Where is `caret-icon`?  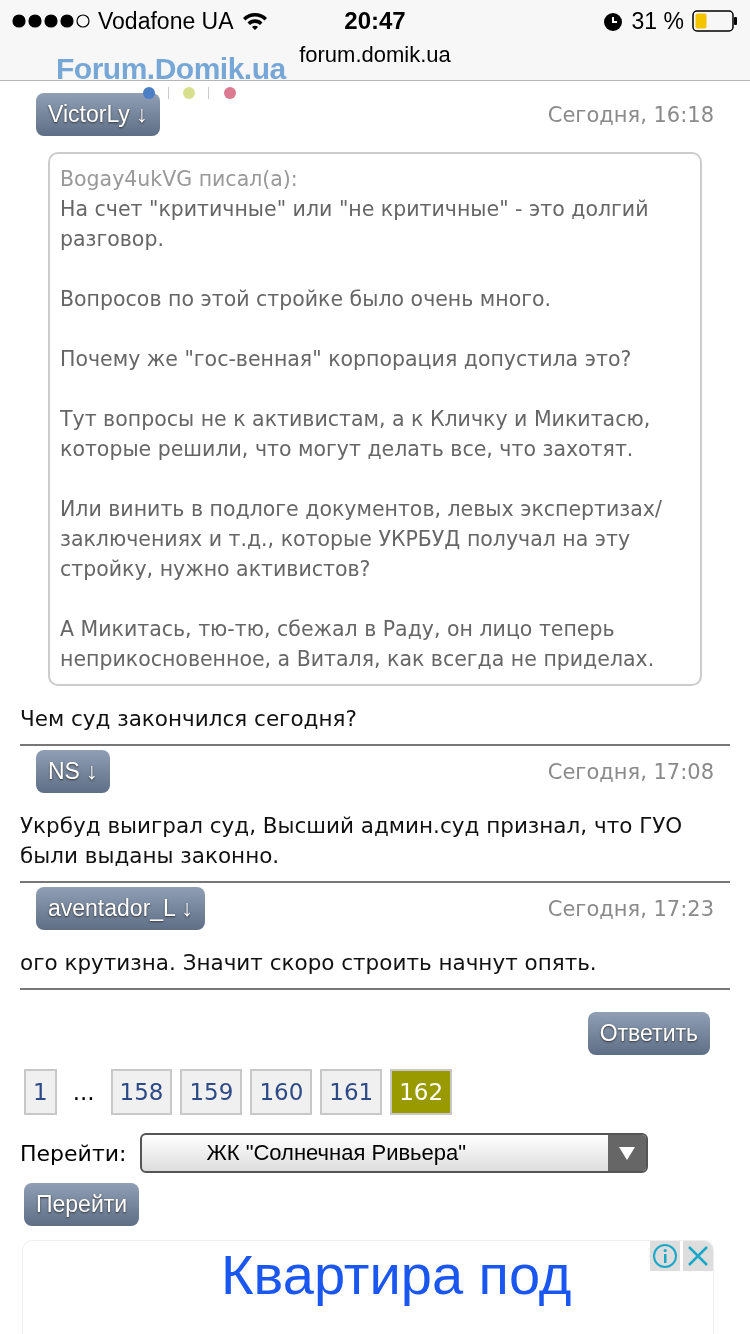 caret-icon is located at coordinates (627, 1153).